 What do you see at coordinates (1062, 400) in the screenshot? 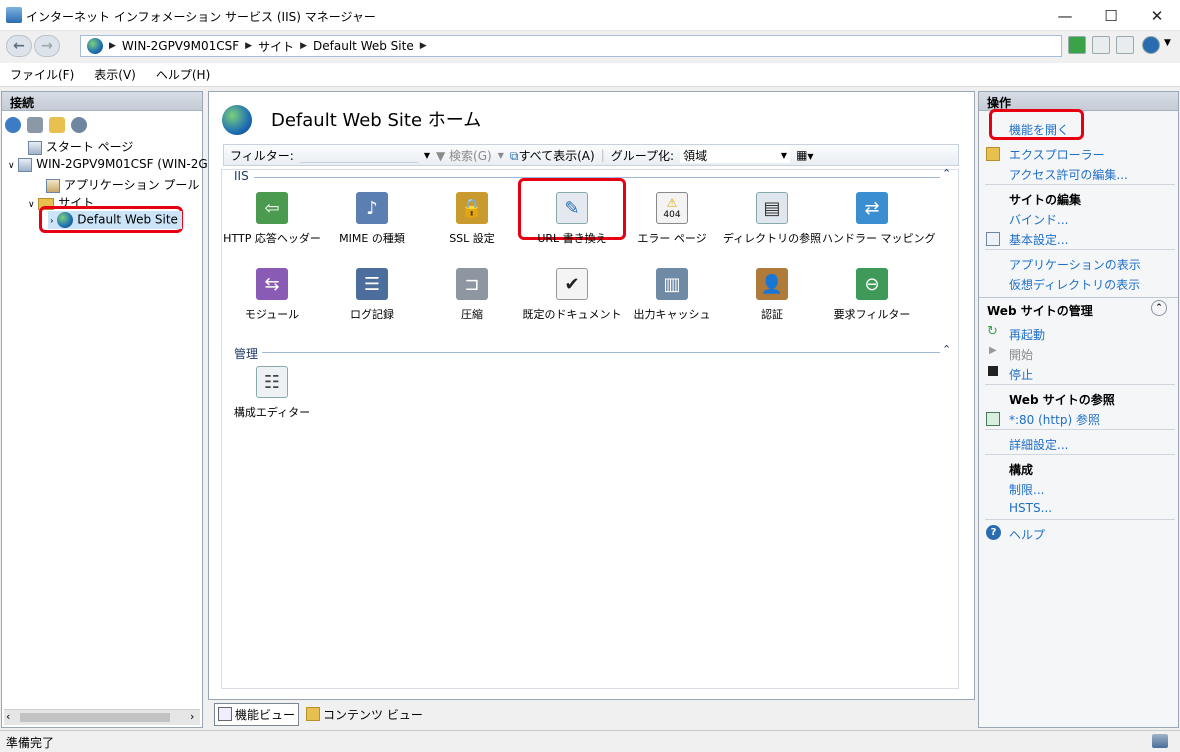
I see `browse-site-header: Web サイトの参照` at bounding box center [1062, 400].